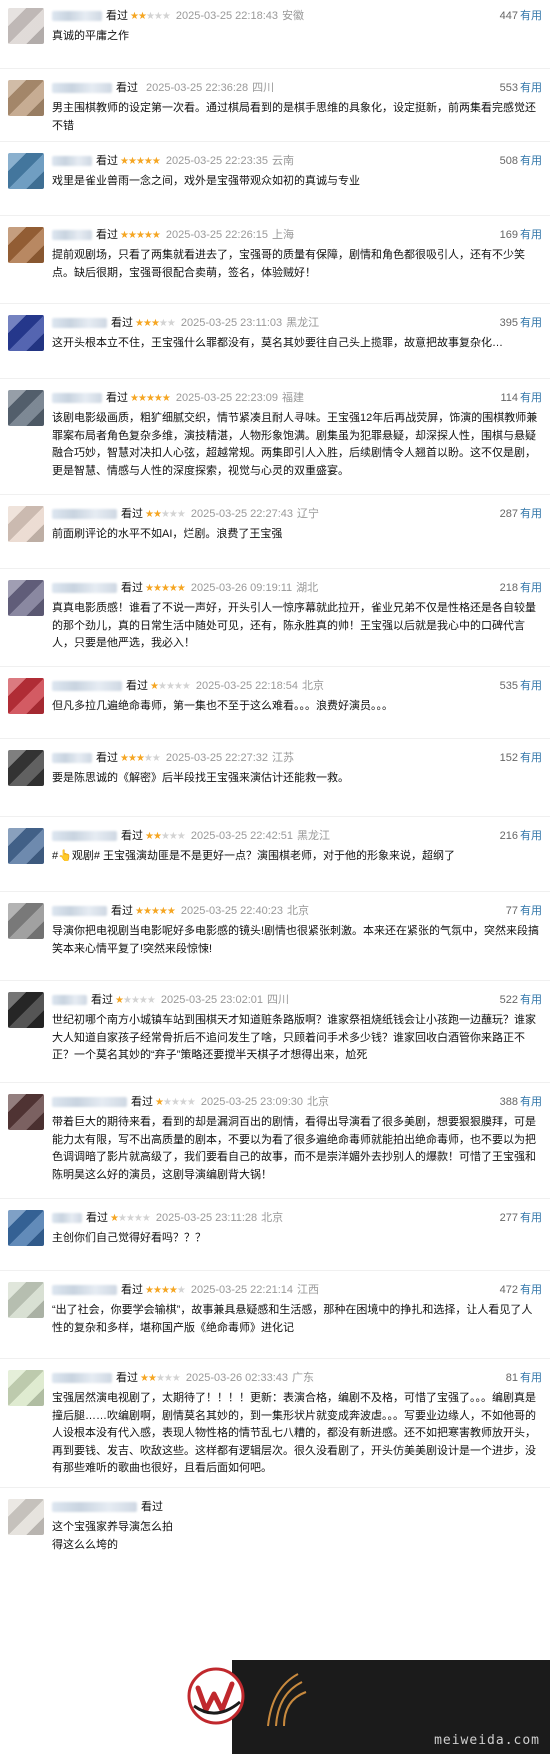 The height and width of the screenshot is (1754, 550). I want to click on vote-useful: 77 有用, so click(524, 911).